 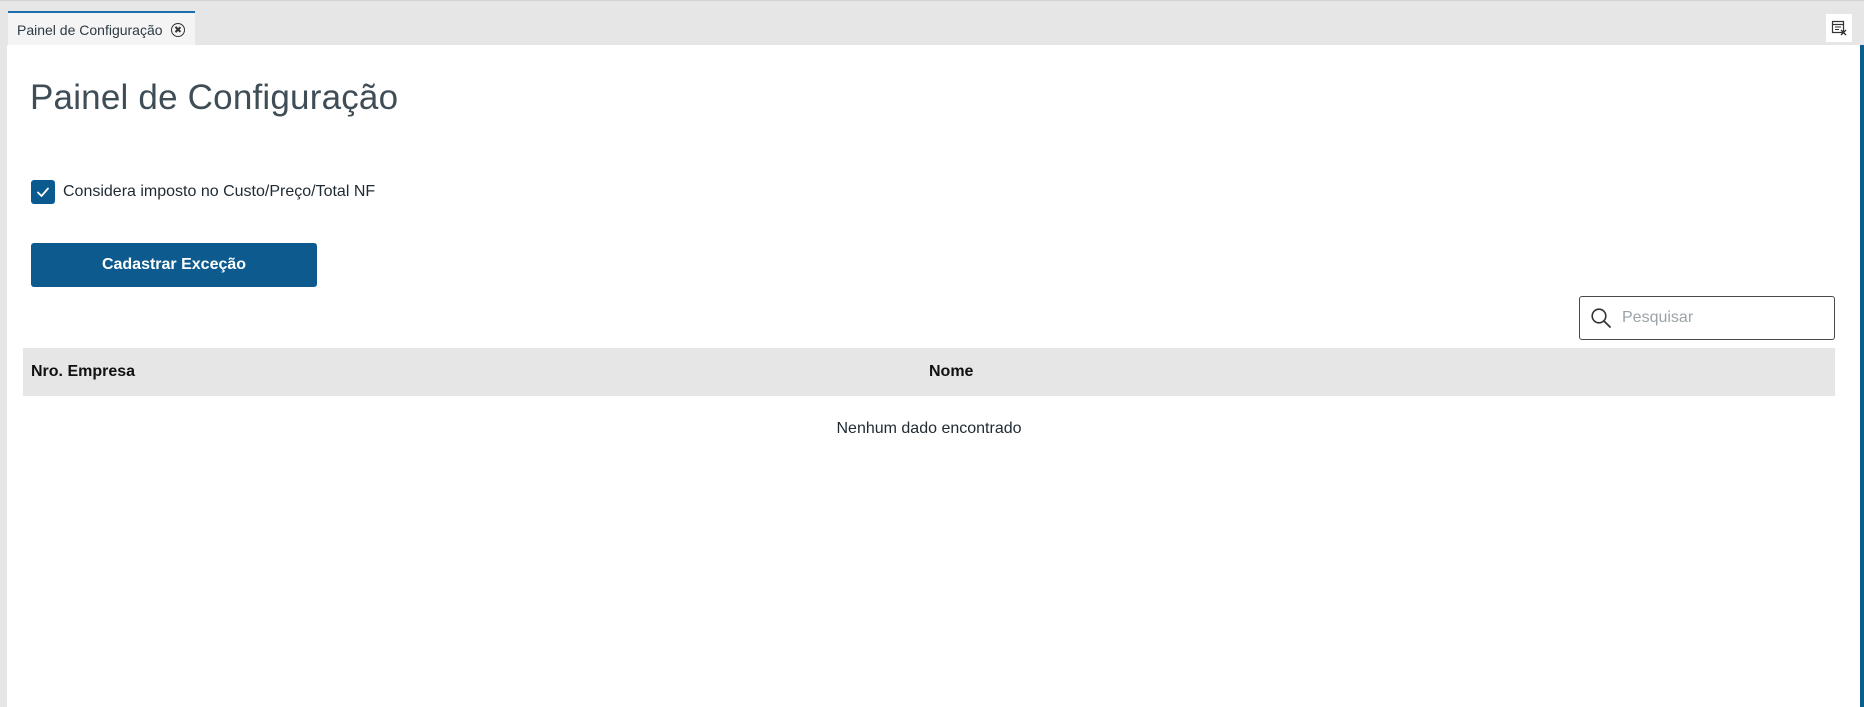 What do you see at coordinates (177, 29) in the screenshot?
I see `close-circle-icon` at bounding box center [177, 29].